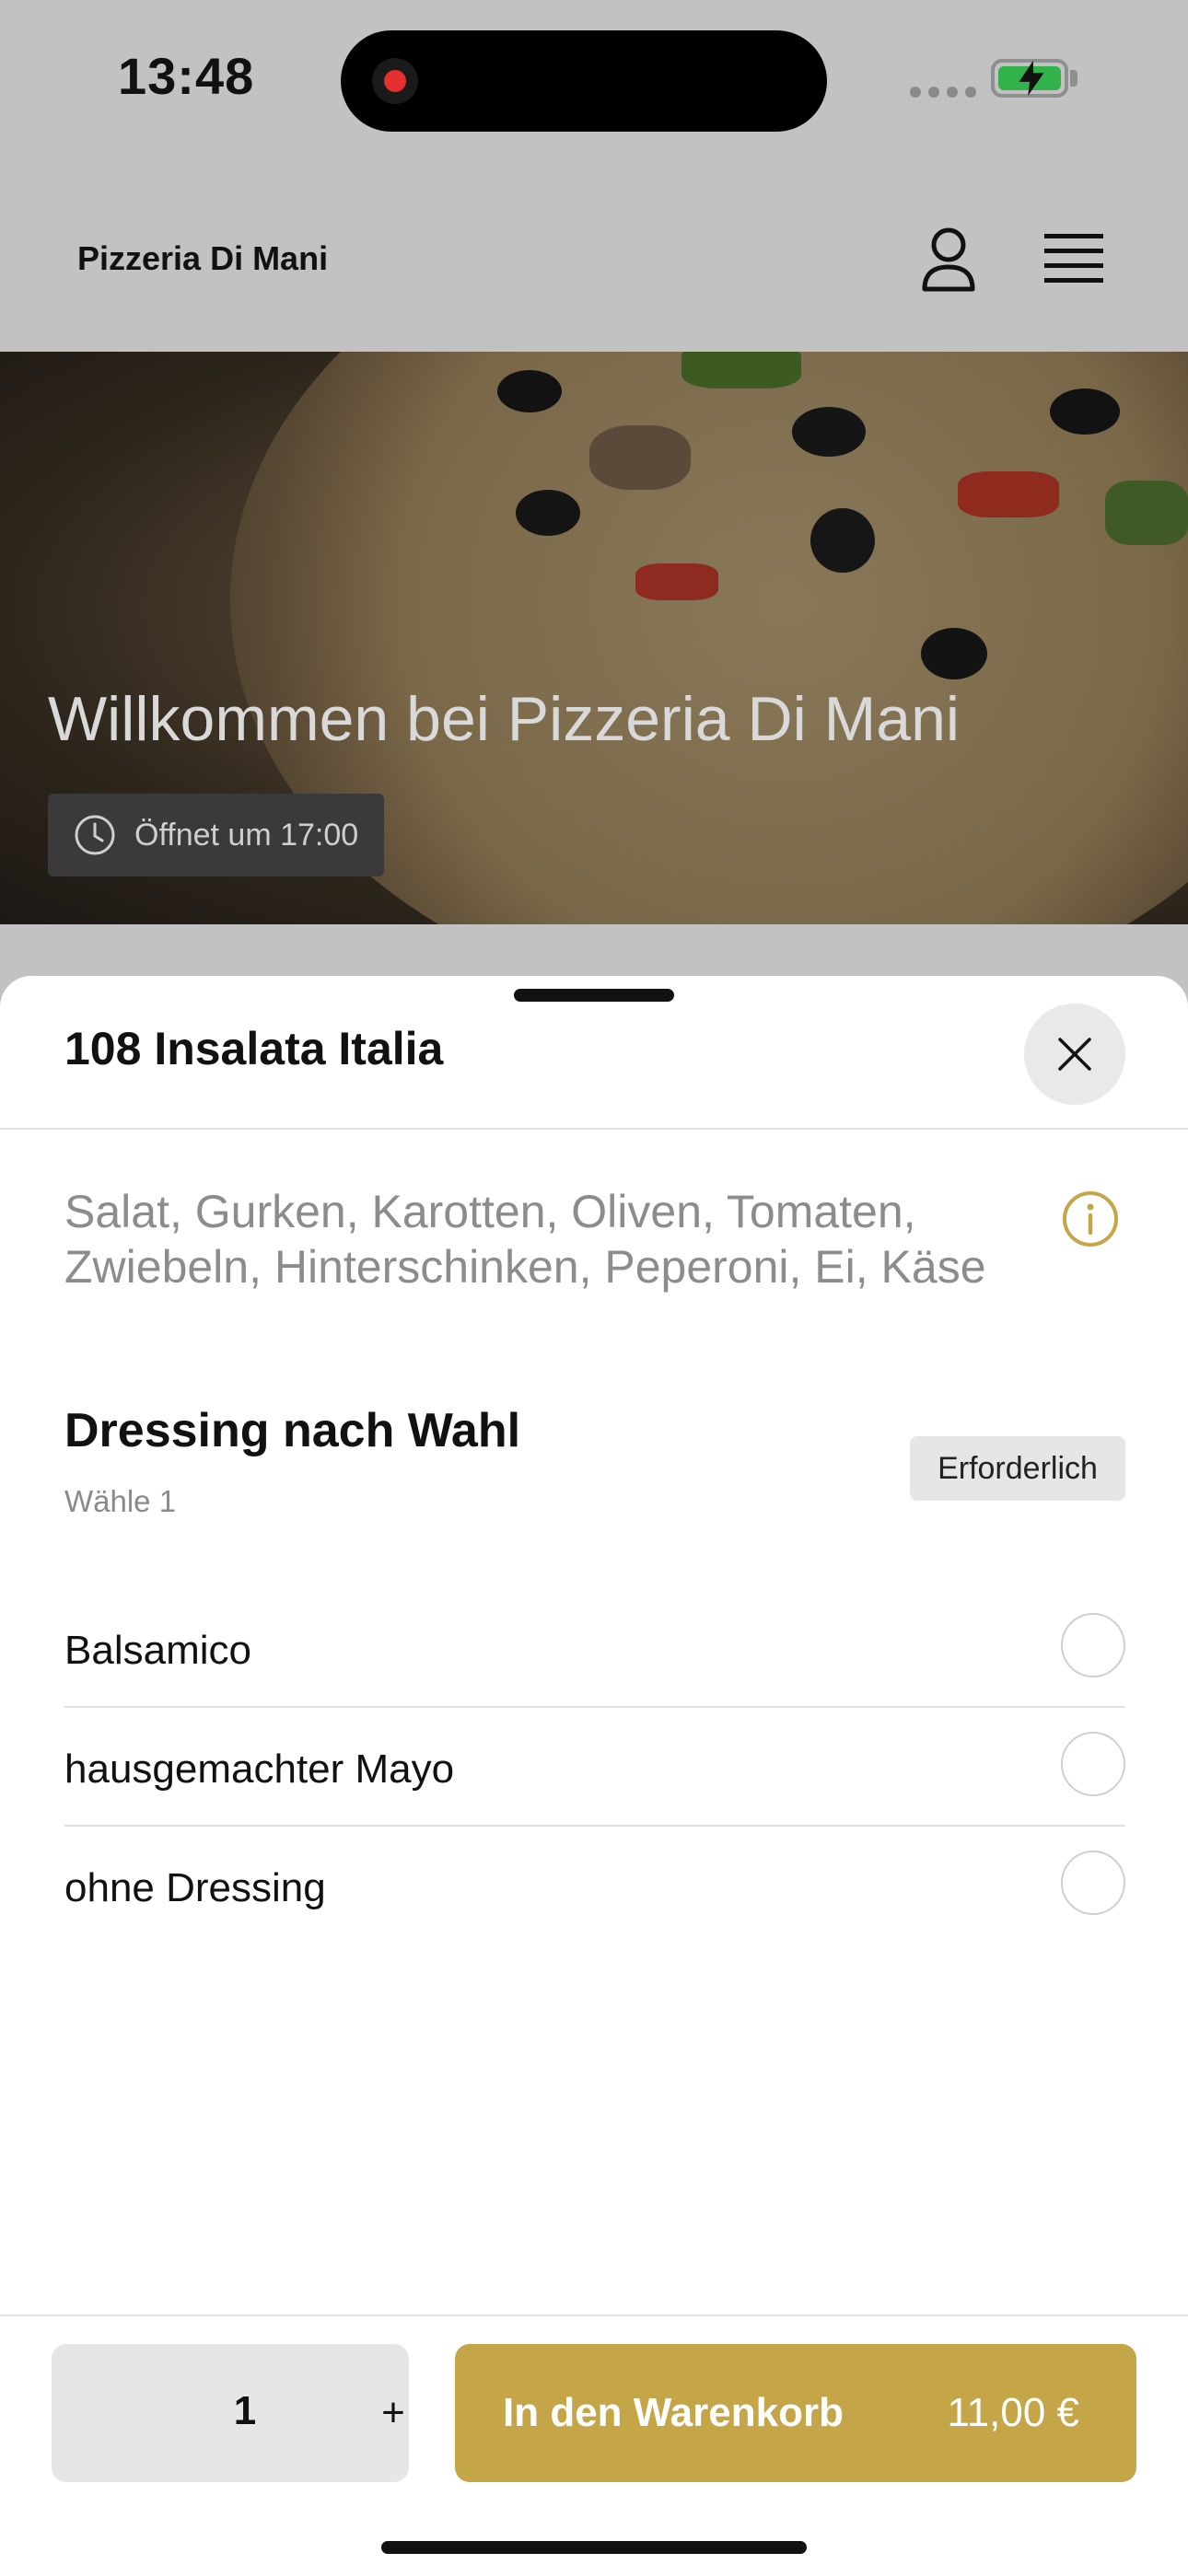 The height and width of the screenshot is (2576, 1188). What do you see at coordinates (395, 81) in the screenshot?
I see `recording-indicator-icon` at bounding box center [395, 81].